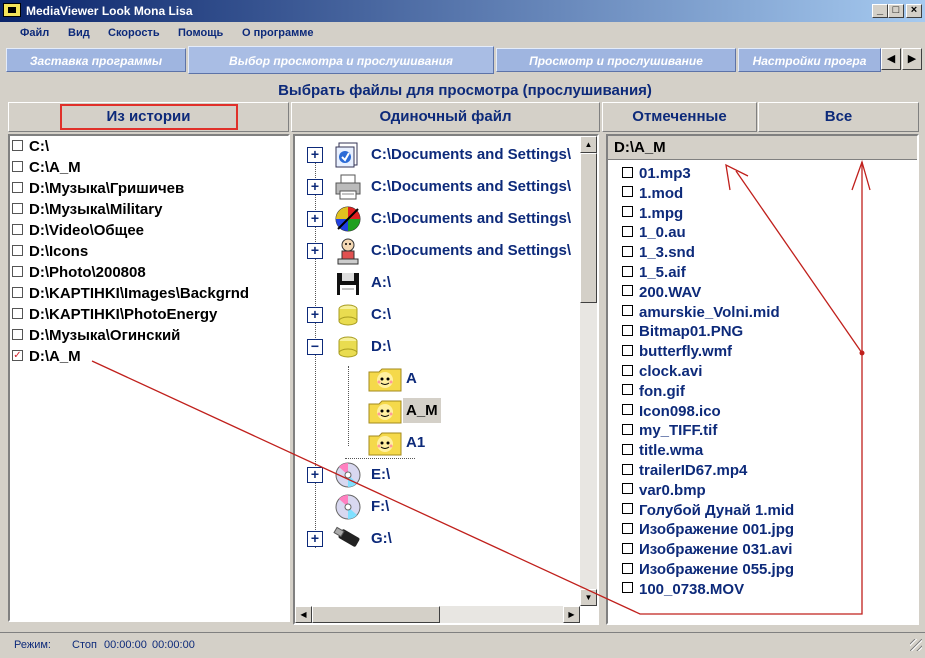 Image resolution: width=925 pixels, height=658 pixels. What do you see at coordinates (278, 33) in the screenshot?
I see `menu-about: О программе` at bounding box center [278, 33].